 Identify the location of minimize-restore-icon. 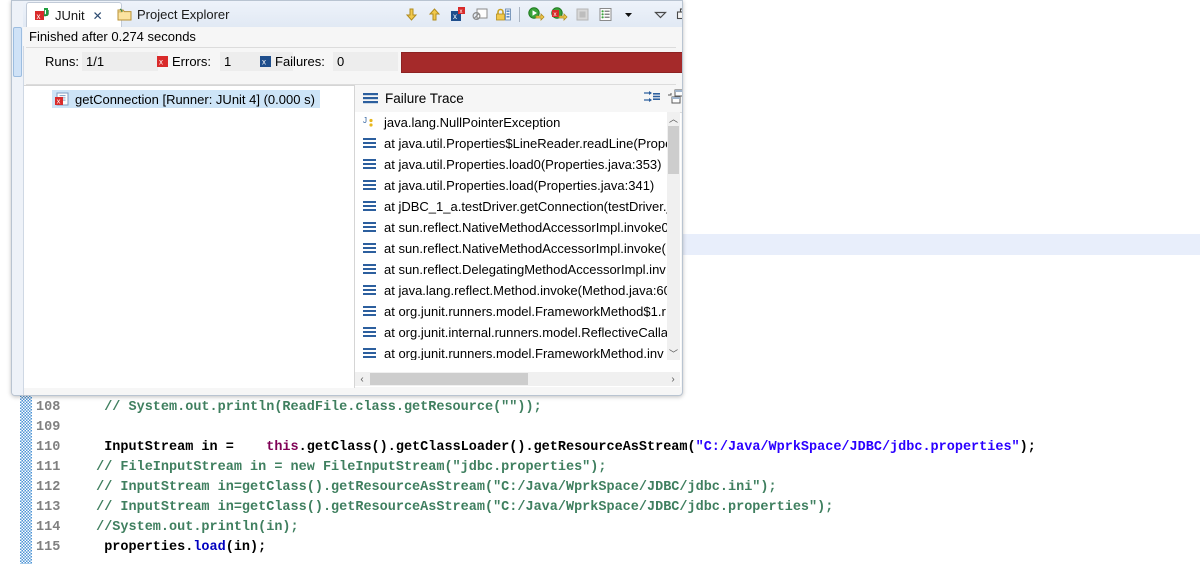
(677, 14).